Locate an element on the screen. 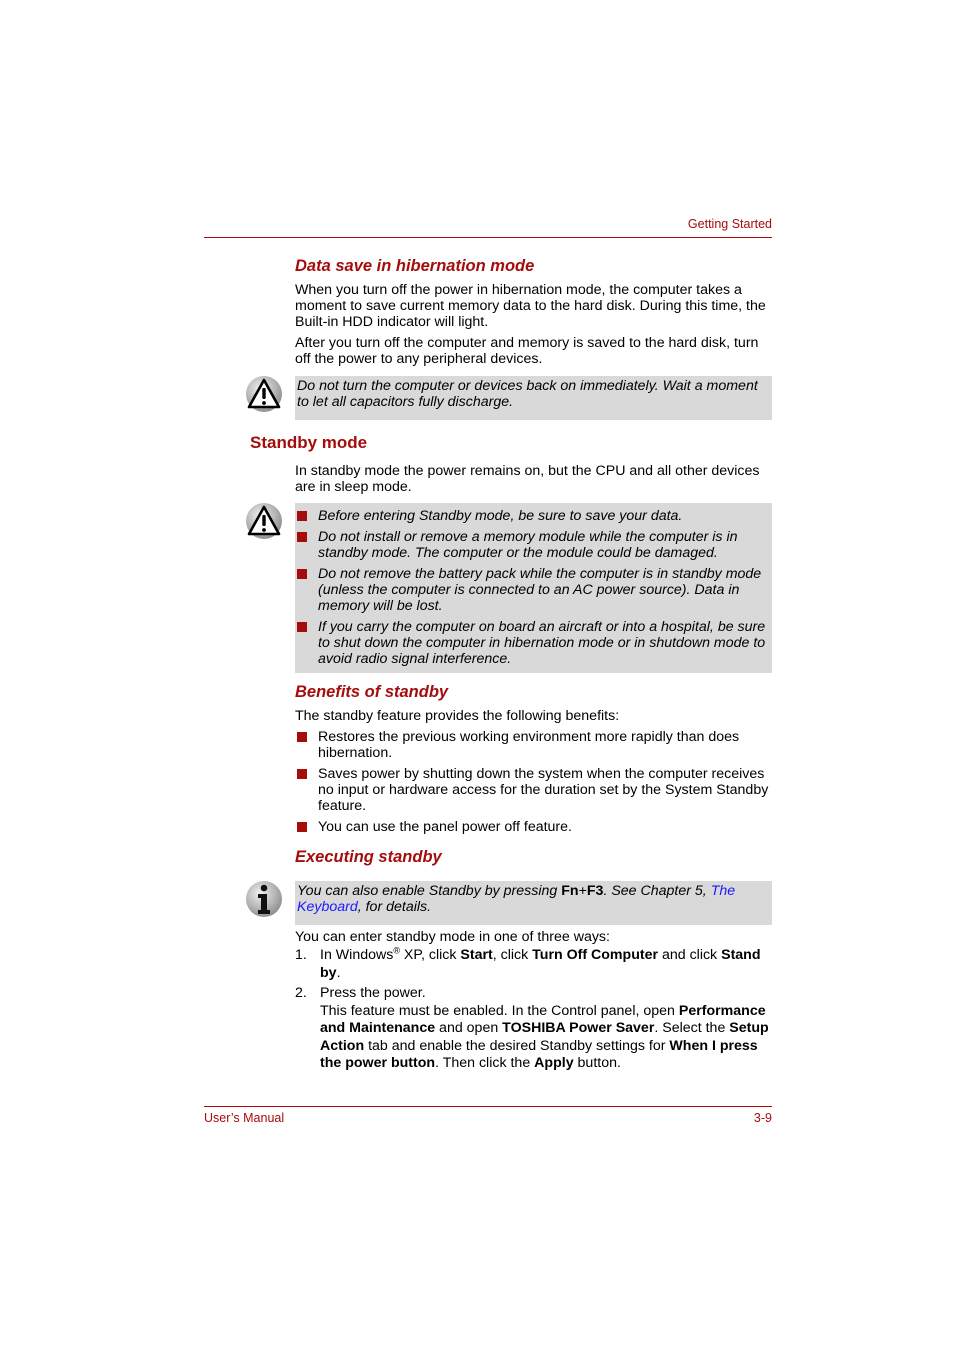 Image resolution: width=954 pixels, height=1350 pixels. key-f3: F3 is located at coordinates (595, 891).